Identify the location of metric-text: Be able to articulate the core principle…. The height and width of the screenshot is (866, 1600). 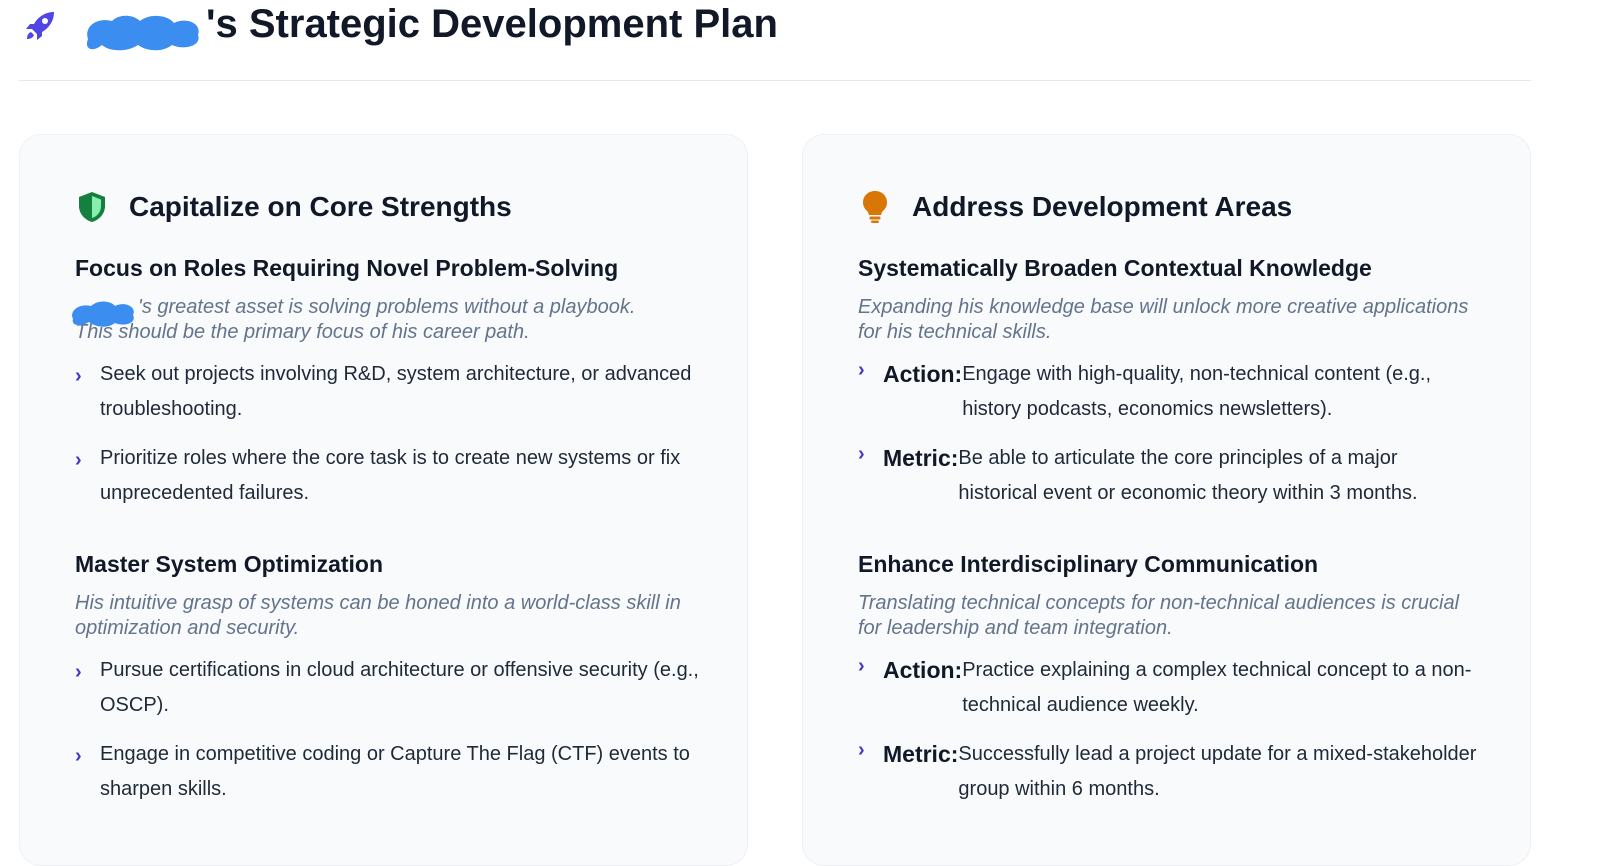
(1188, 475).